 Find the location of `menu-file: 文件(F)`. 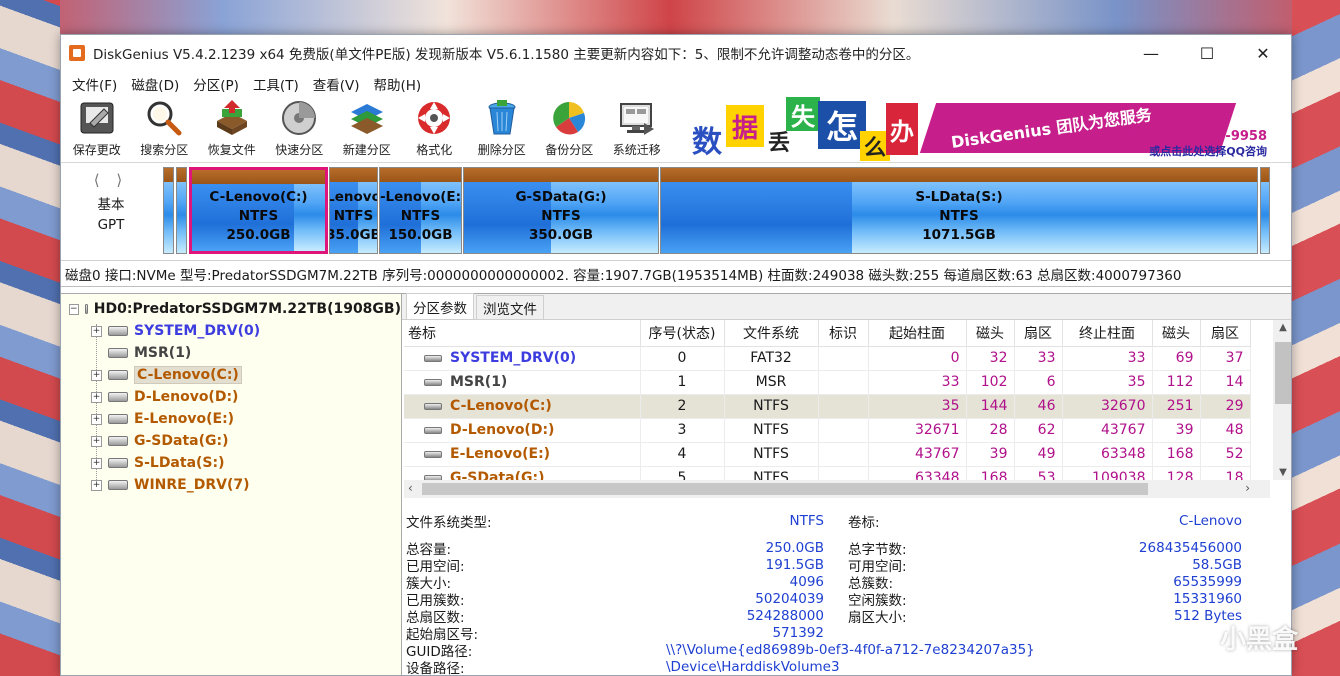

menu-file: 文件(F) is located at coordinates (94, 84).